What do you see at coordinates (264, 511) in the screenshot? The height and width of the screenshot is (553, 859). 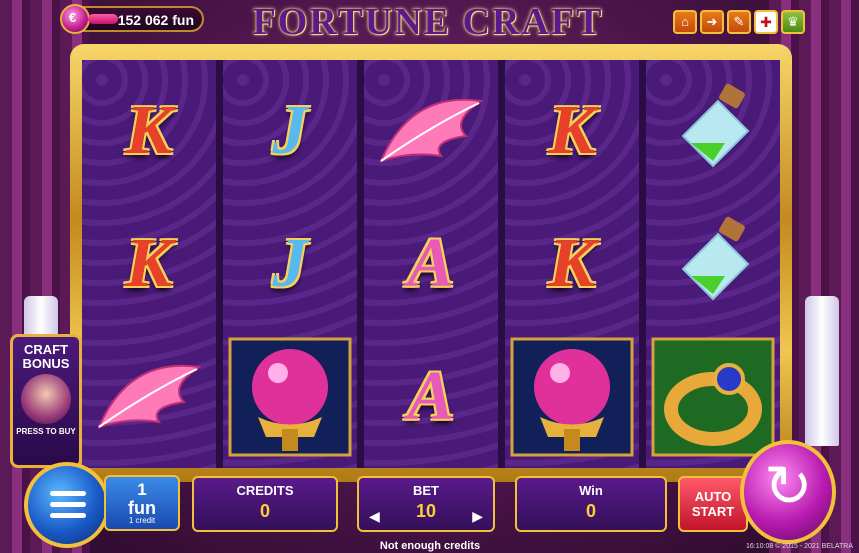 I see `credits-value: 0` at bounding box center [264, 511].